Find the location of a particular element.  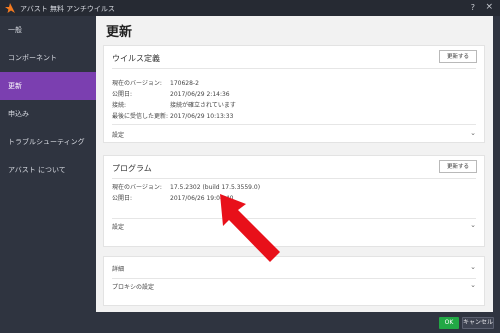

sidebar-item-subscription: 申込み is located at coordinates (48, 114).